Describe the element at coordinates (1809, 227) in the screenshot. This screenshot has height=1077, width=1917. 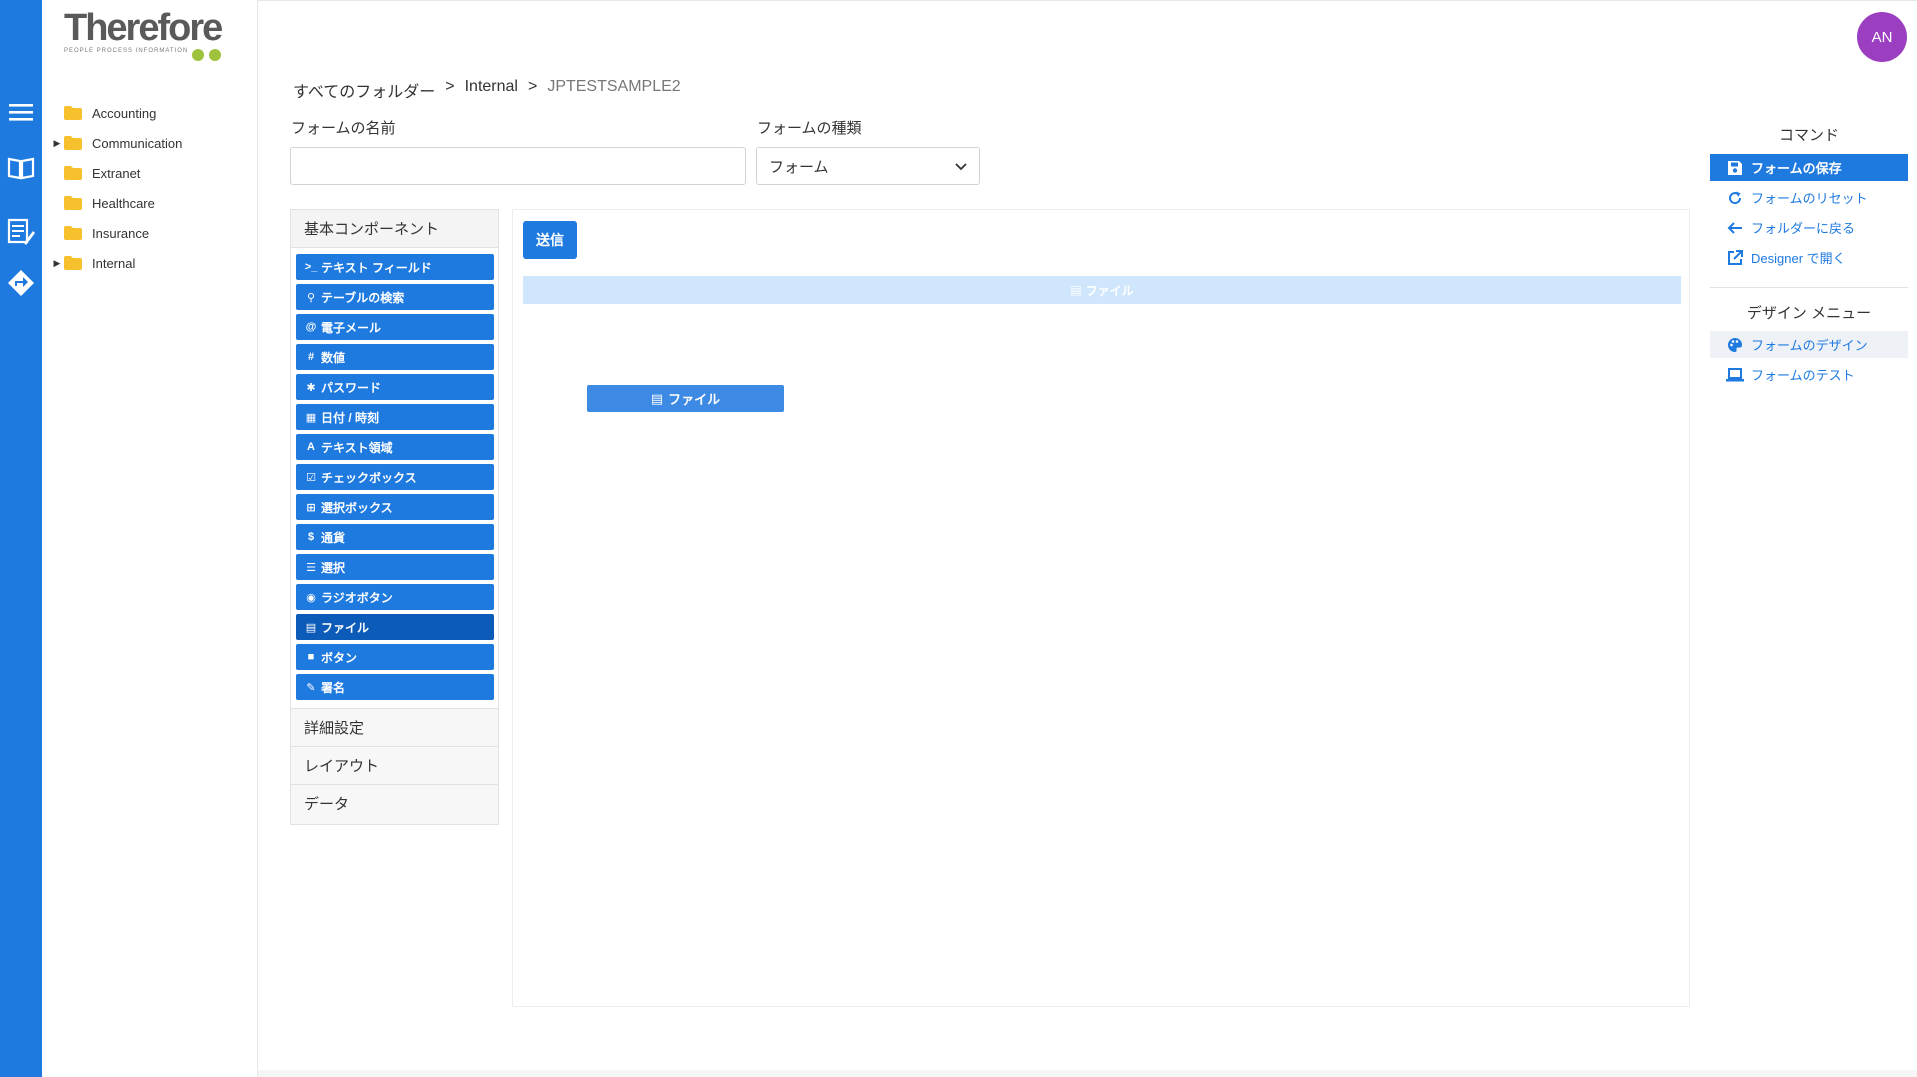
I see `back-to-folder-button: フォルダーに戻る` at that location.